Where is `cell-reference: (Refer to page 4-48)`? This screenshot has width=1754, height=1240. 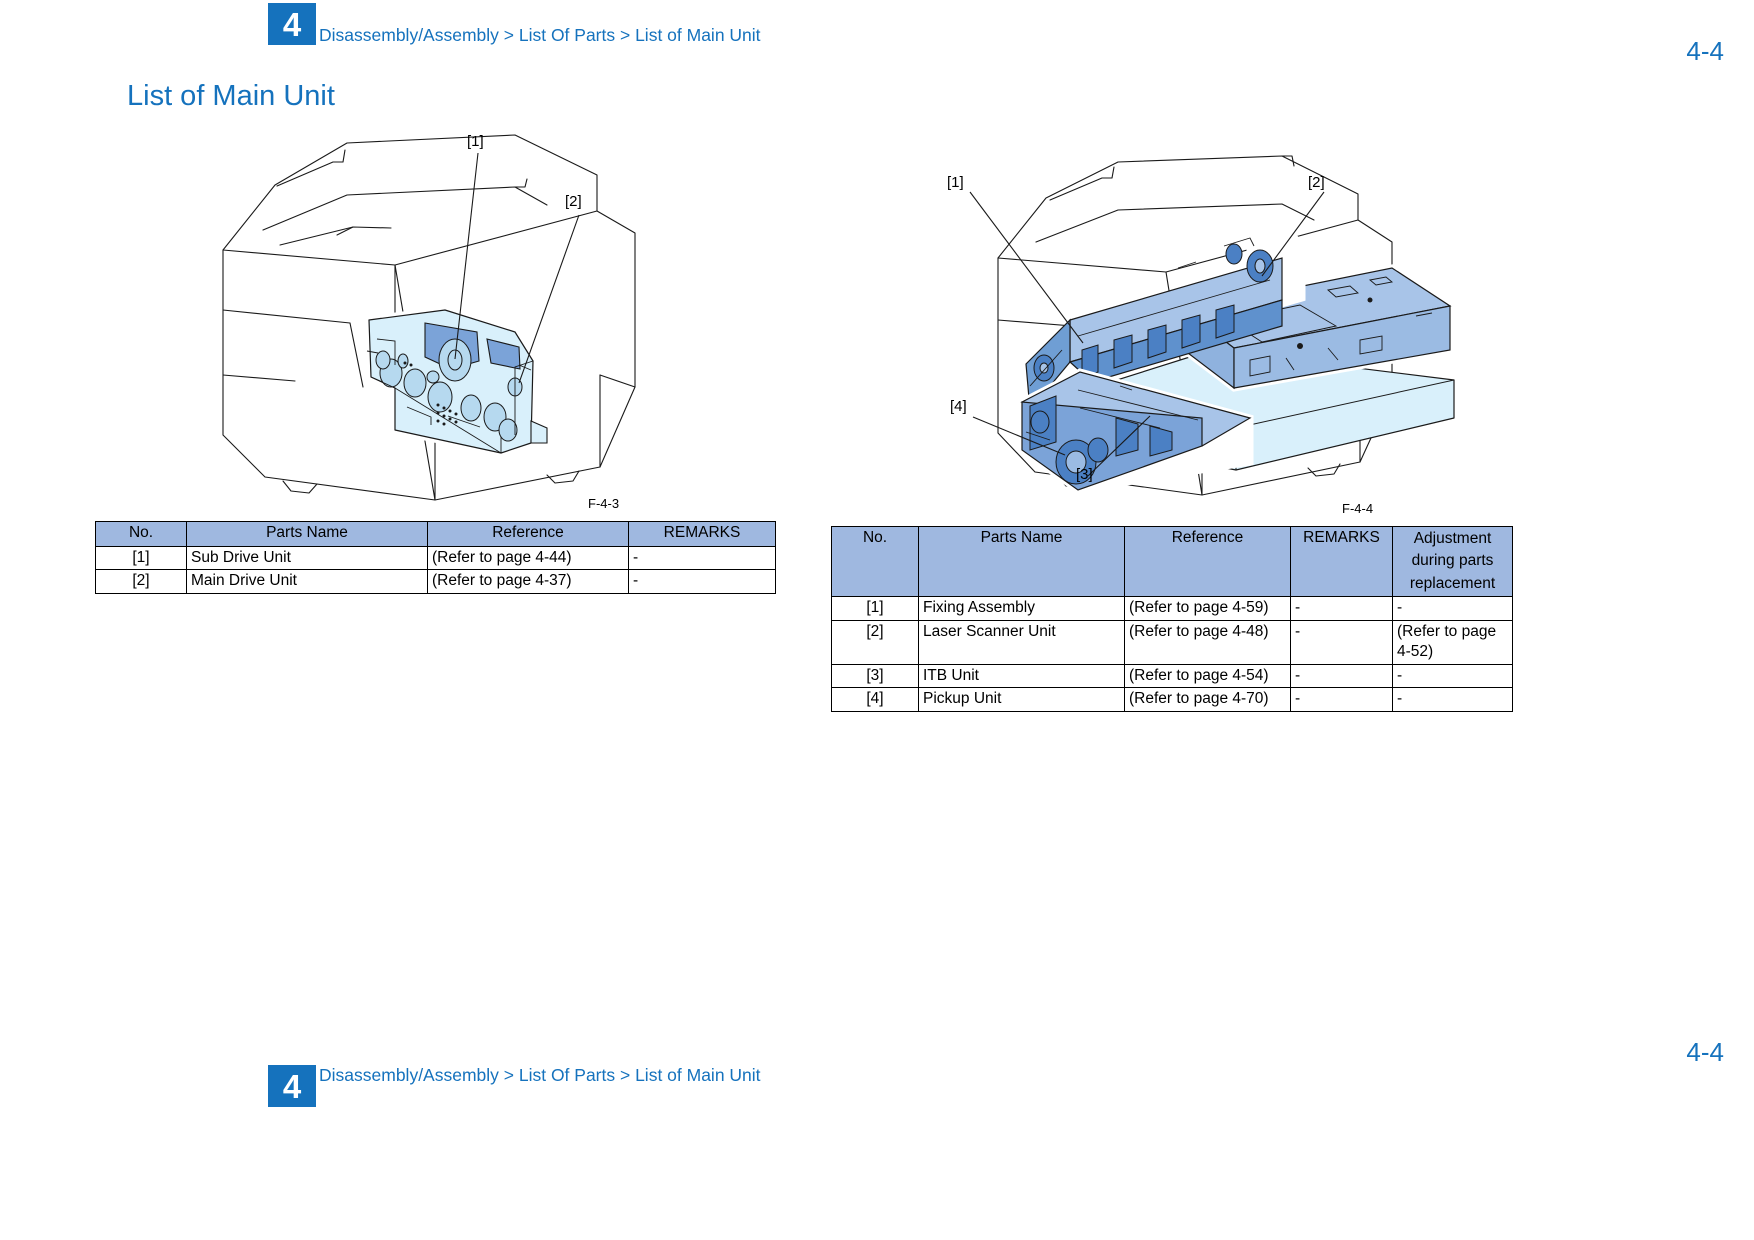
cell-reference: (Refer to page 4-48) is located at coordinates (1207, 642).